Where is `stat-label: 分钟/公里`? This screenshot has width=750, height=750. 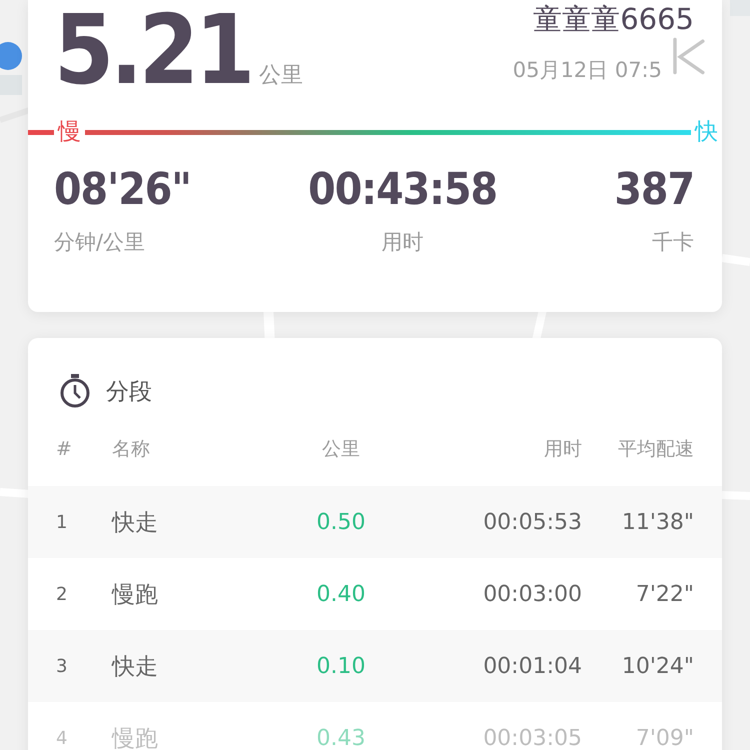
stat-label: 分钟/公里 is located at coordinates (100, 242).